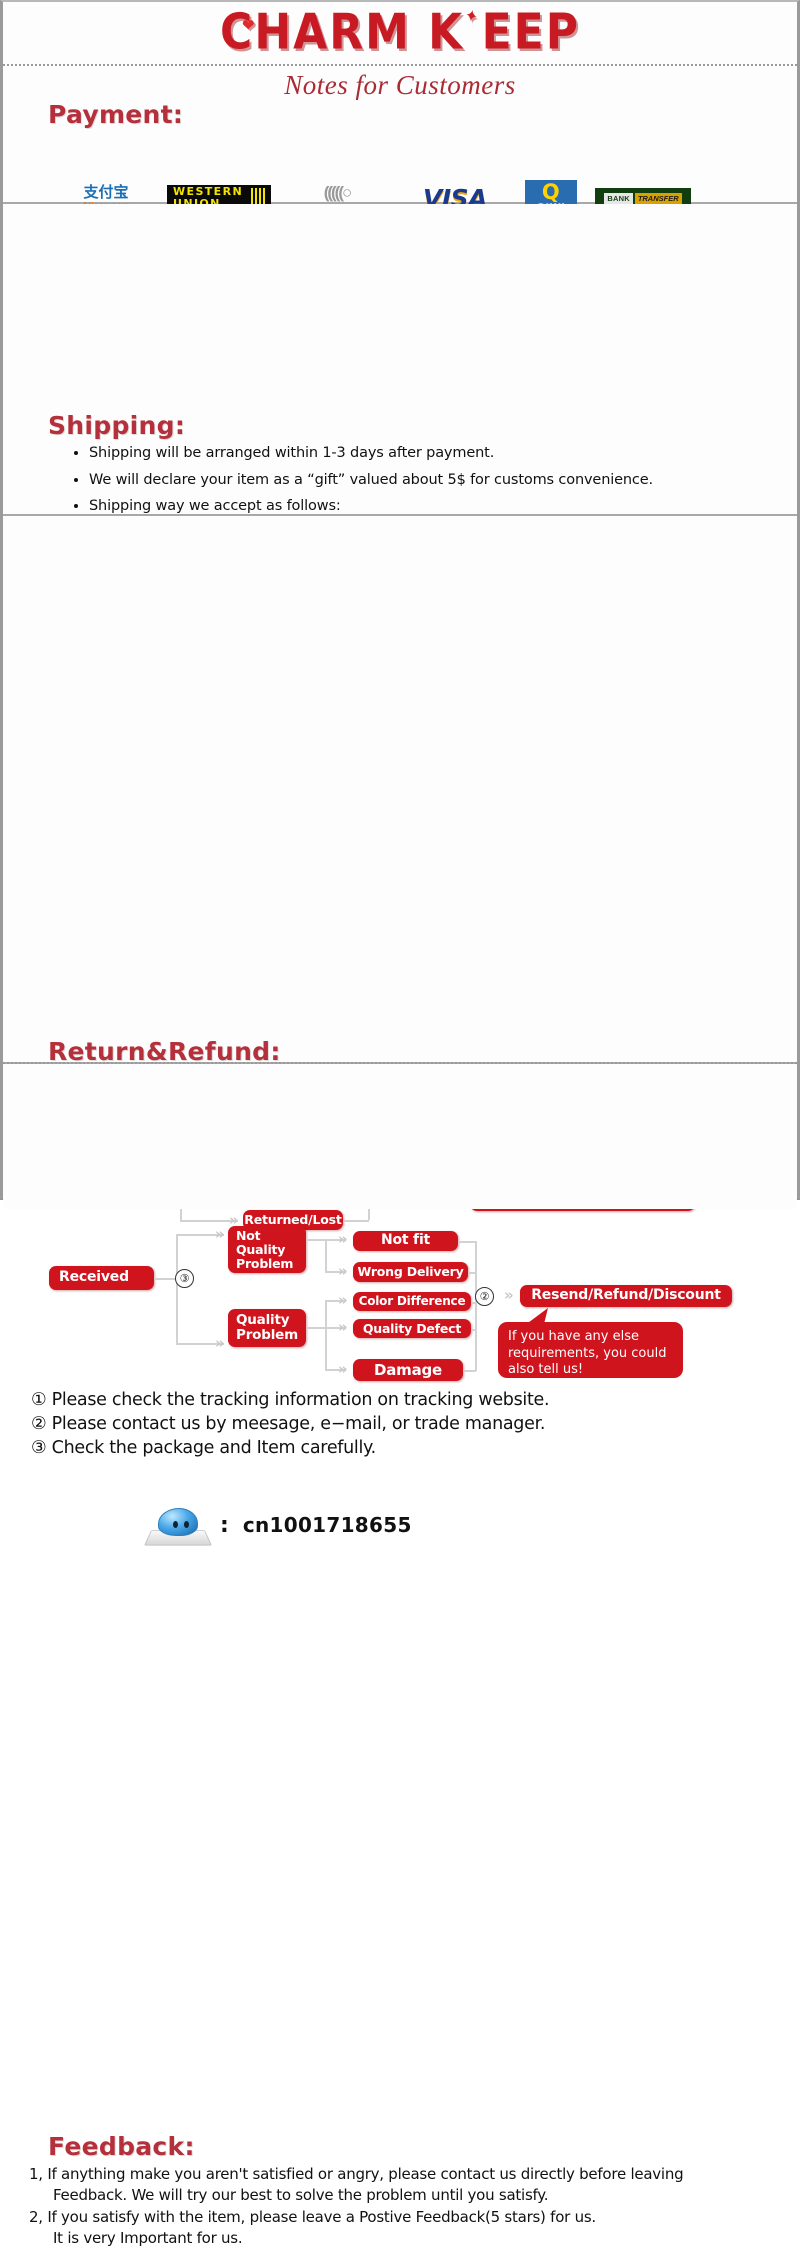 This screenshot has height=2249, width=800. What do you see at coordinates (261, 1249) in the screenshot?
I see `not-quality-problem-line2: Quality` at bounding box center [261, 1249].